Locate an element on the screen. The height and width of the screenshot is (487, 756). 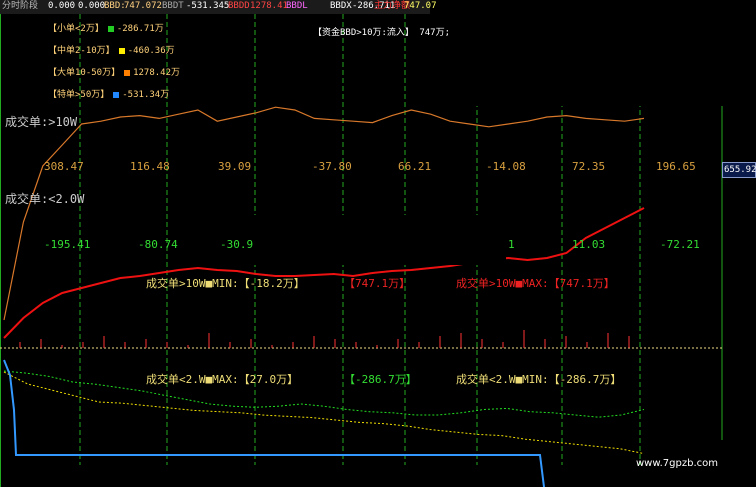
legend-medium: 【中单2-10万】 -460.36万 is located at coordinates (111, 49).